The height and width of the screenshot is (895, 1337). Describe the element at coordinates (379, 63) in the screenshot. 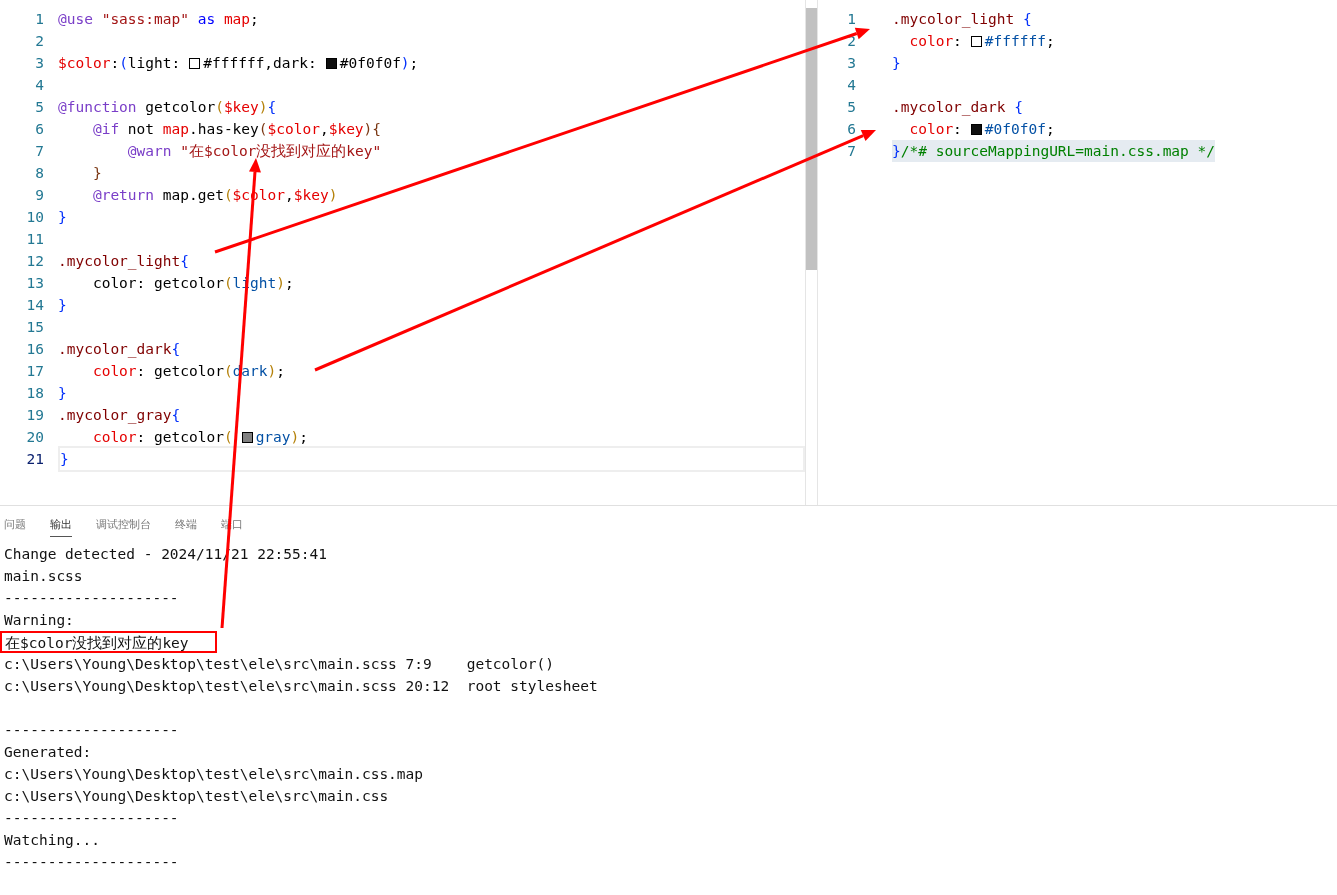

I see `code-text: #0f0f0f);` at that location.